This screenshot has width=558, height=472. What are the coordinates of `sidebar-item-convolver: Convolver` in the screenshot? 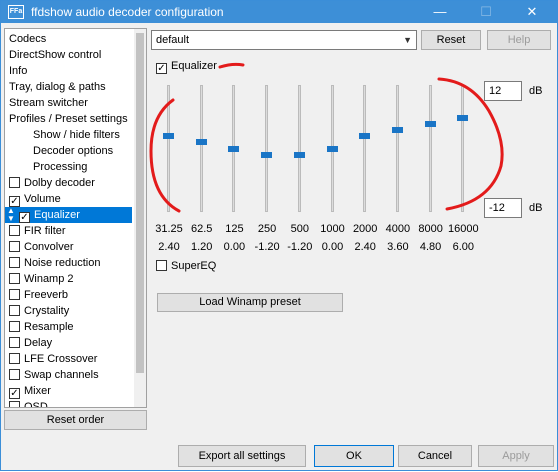 It's located at (41, 247).